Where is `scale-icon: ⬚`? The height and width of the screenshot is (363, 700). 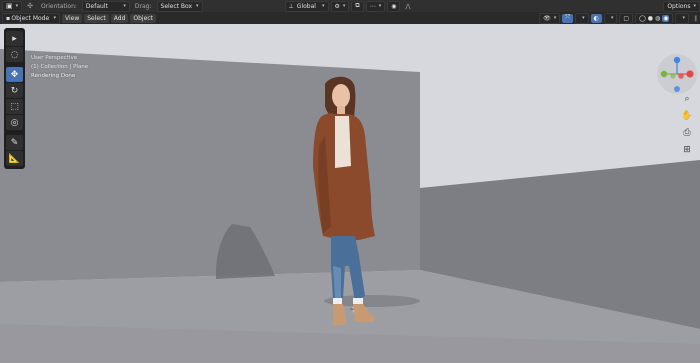
scale-icon: ⬚ is located at coordinates (14, 106).